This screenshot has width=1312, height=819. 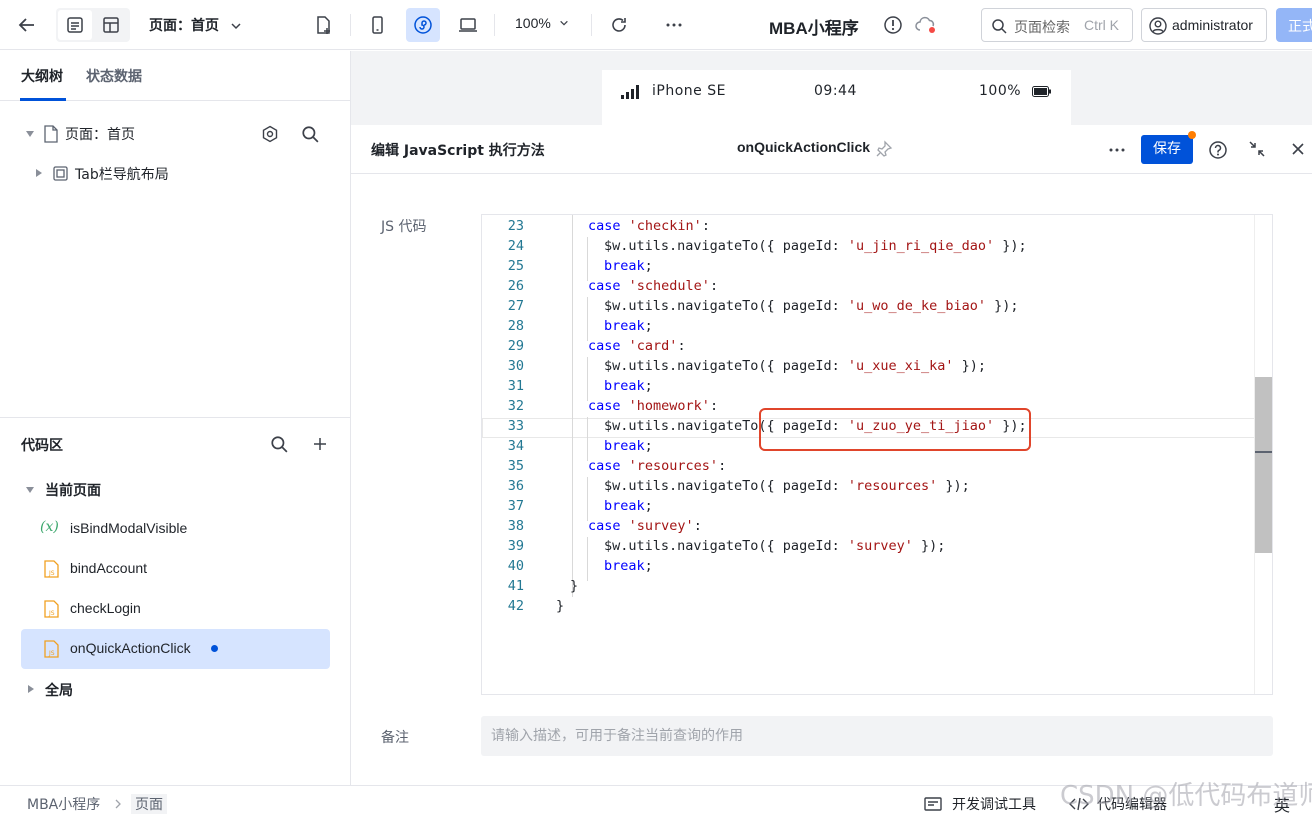 I want to click on page-selector-label: 页面：首页, so click(x=184, y=26).